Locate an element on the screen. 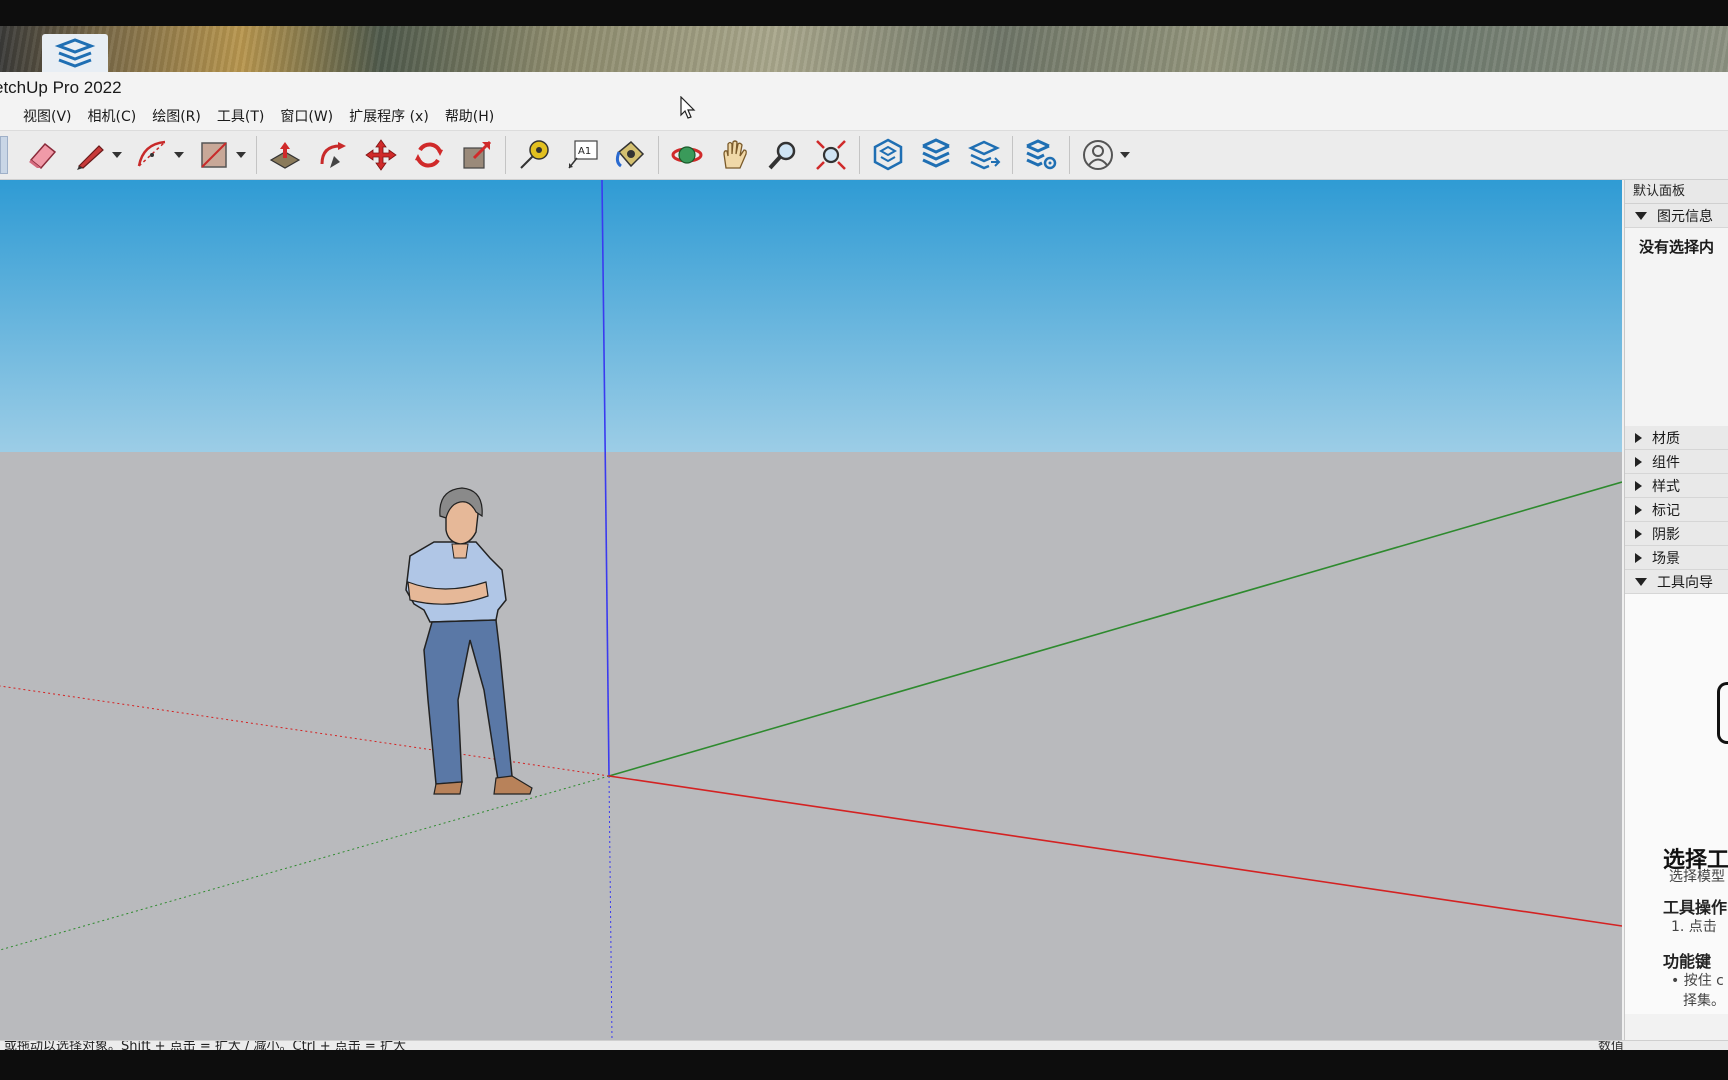 This screenshot has width=1728, height=1080. shape-tools-dropdown is located at coordinates (241, 155).